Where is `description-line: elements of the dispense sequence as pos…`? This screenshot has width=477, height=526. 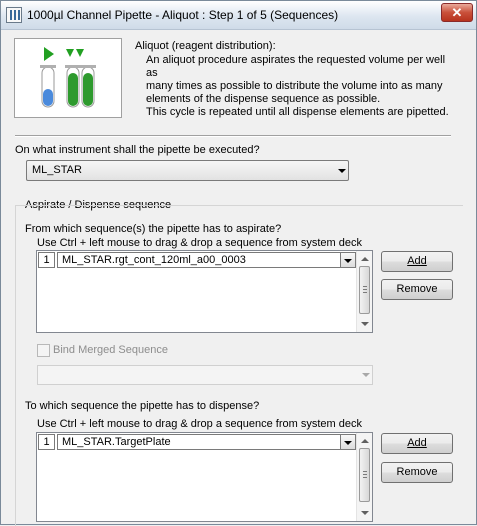
description-line: elements of the dispense sequence as pos… is located at coordinates (263, 99).